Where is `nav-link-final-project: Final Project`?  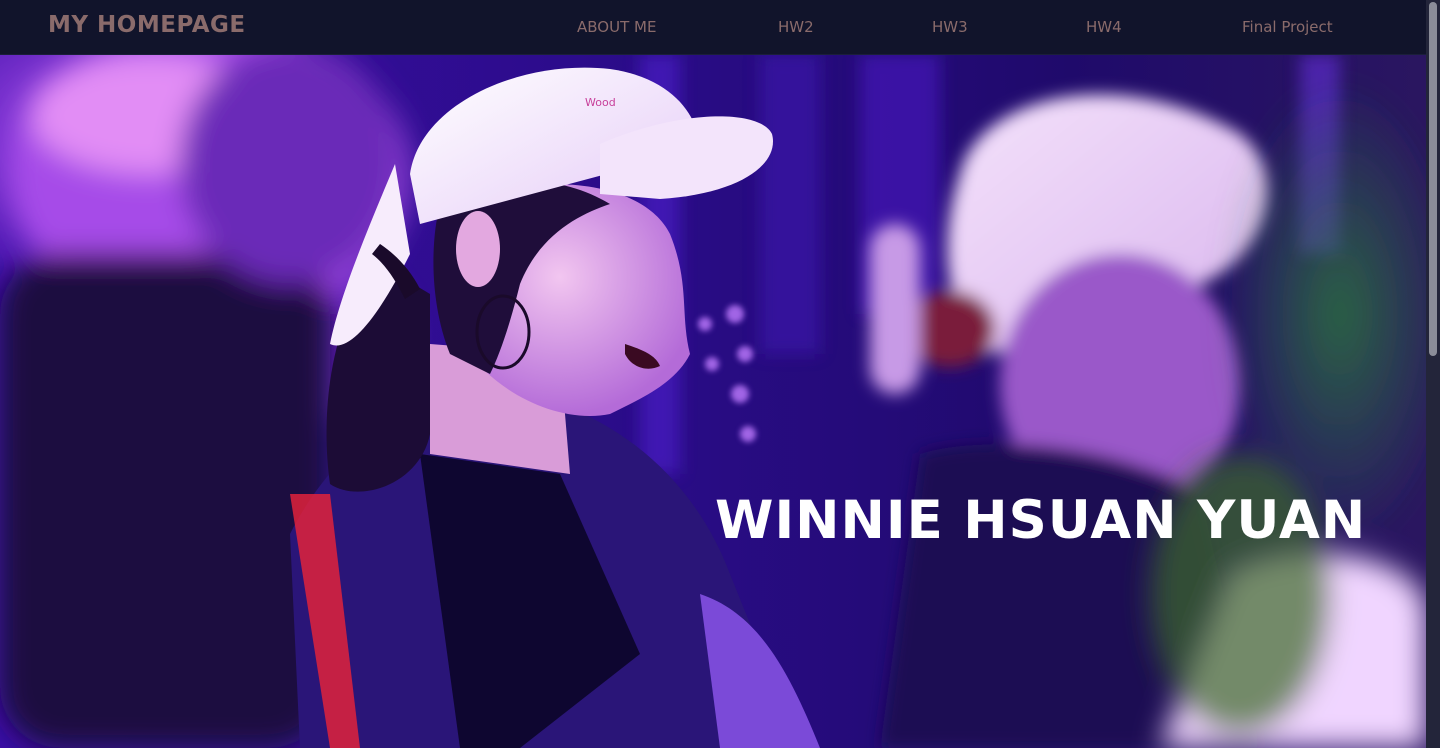 nav-link-final-project: Final Project is located at coordinates (1287, 27).